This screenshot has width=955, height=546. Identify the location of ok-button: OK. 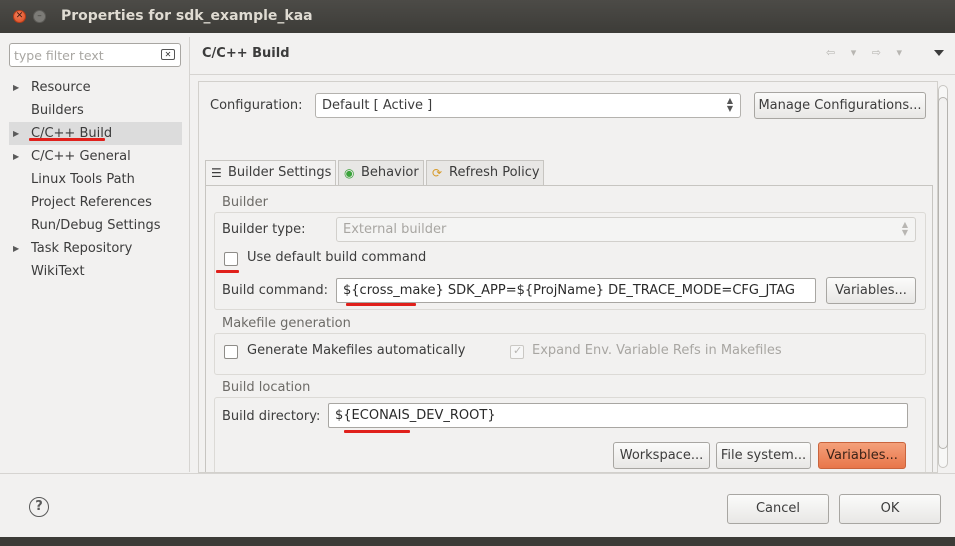
(890, 509).